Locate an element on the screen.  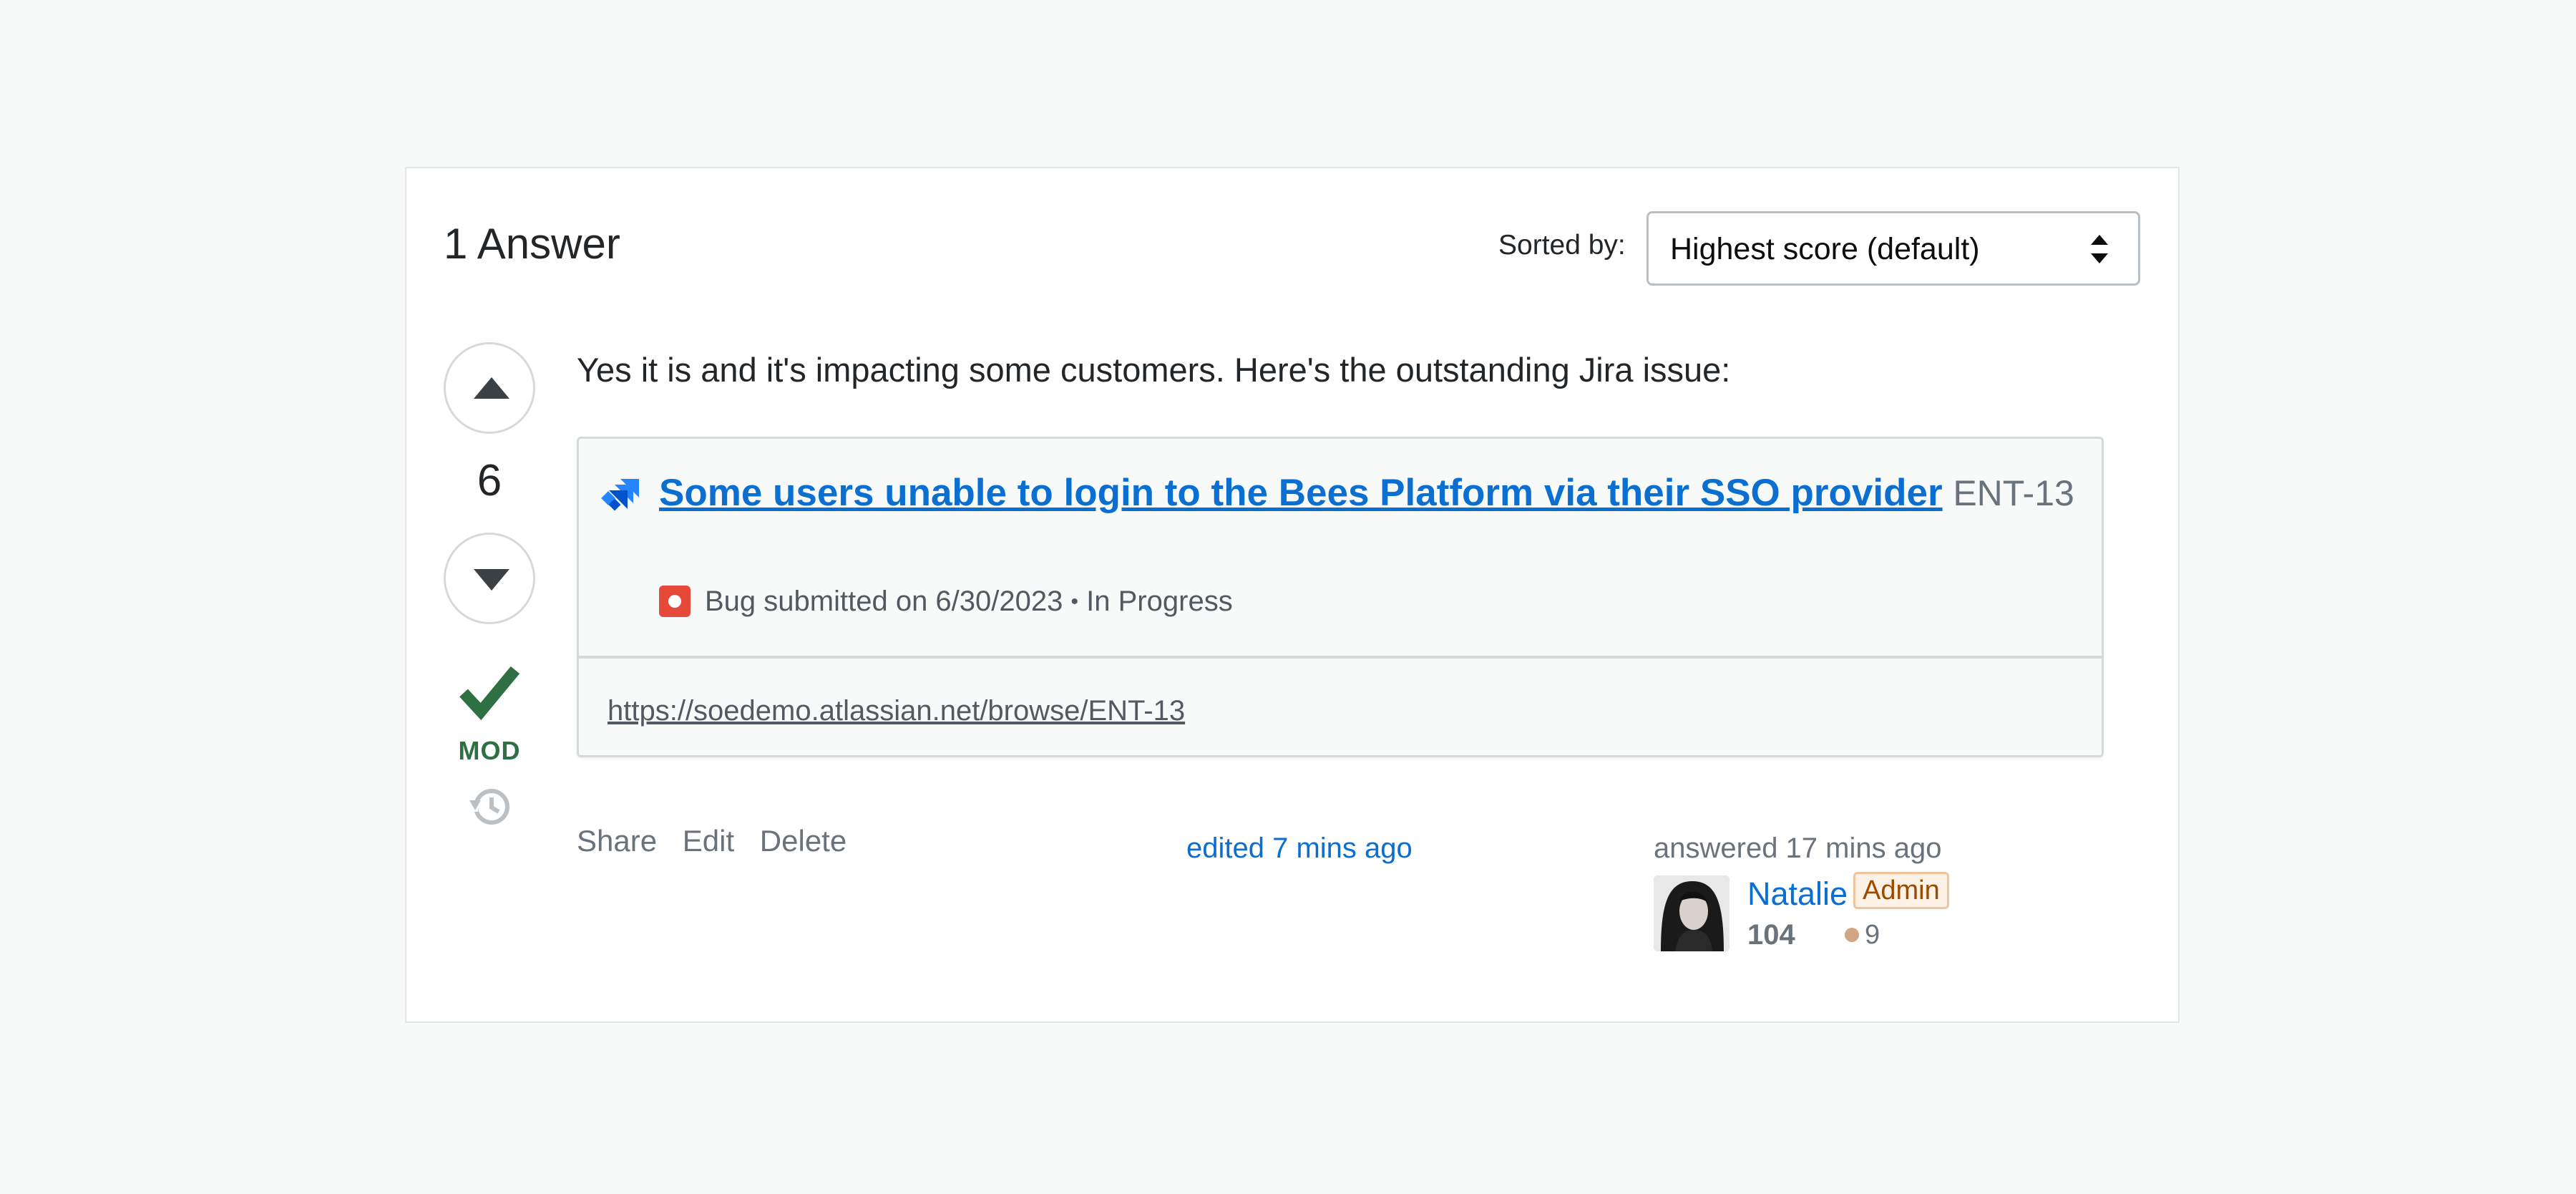
user-avatar is located at coordinates (1691, 913).